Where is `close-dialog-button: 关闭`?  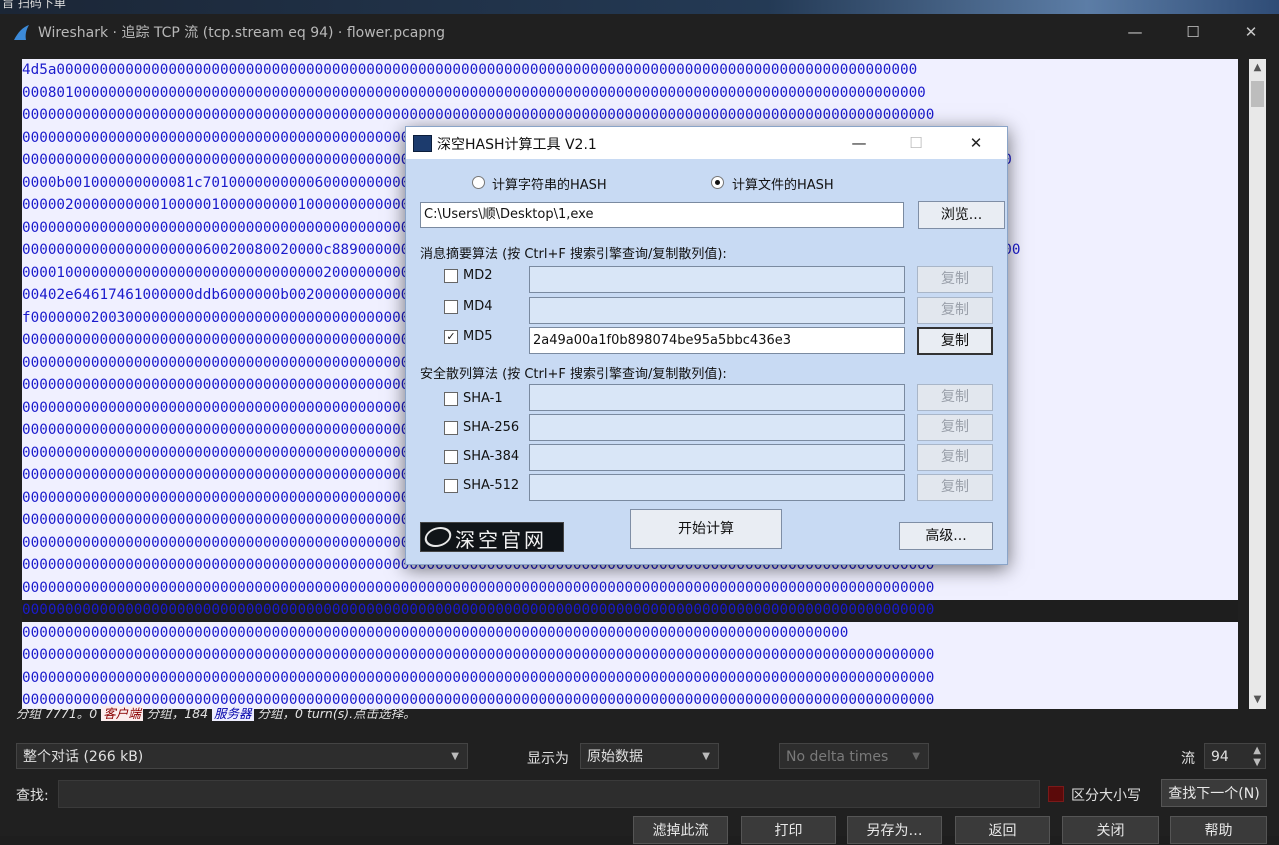 close-dialog-button: 关闭 is located at coordinates (1110, 830).